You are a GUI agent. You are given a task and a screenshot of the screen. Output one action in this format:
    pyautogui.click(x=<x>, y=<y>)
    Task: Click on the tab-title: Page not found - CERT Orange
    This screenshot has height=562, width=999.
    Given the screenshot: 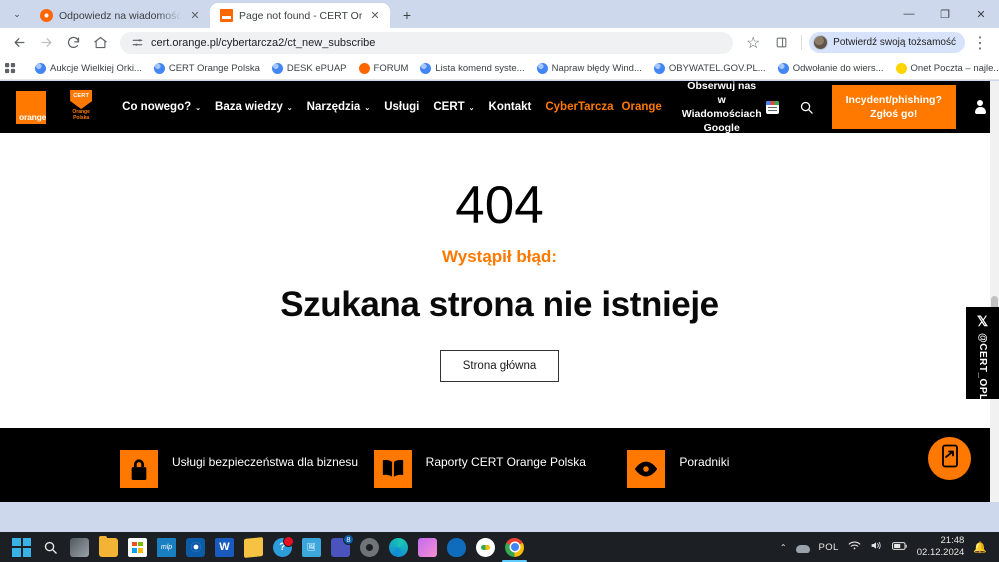 What is the action you would take?
    pyautogui.click(x=300, y=15)
    